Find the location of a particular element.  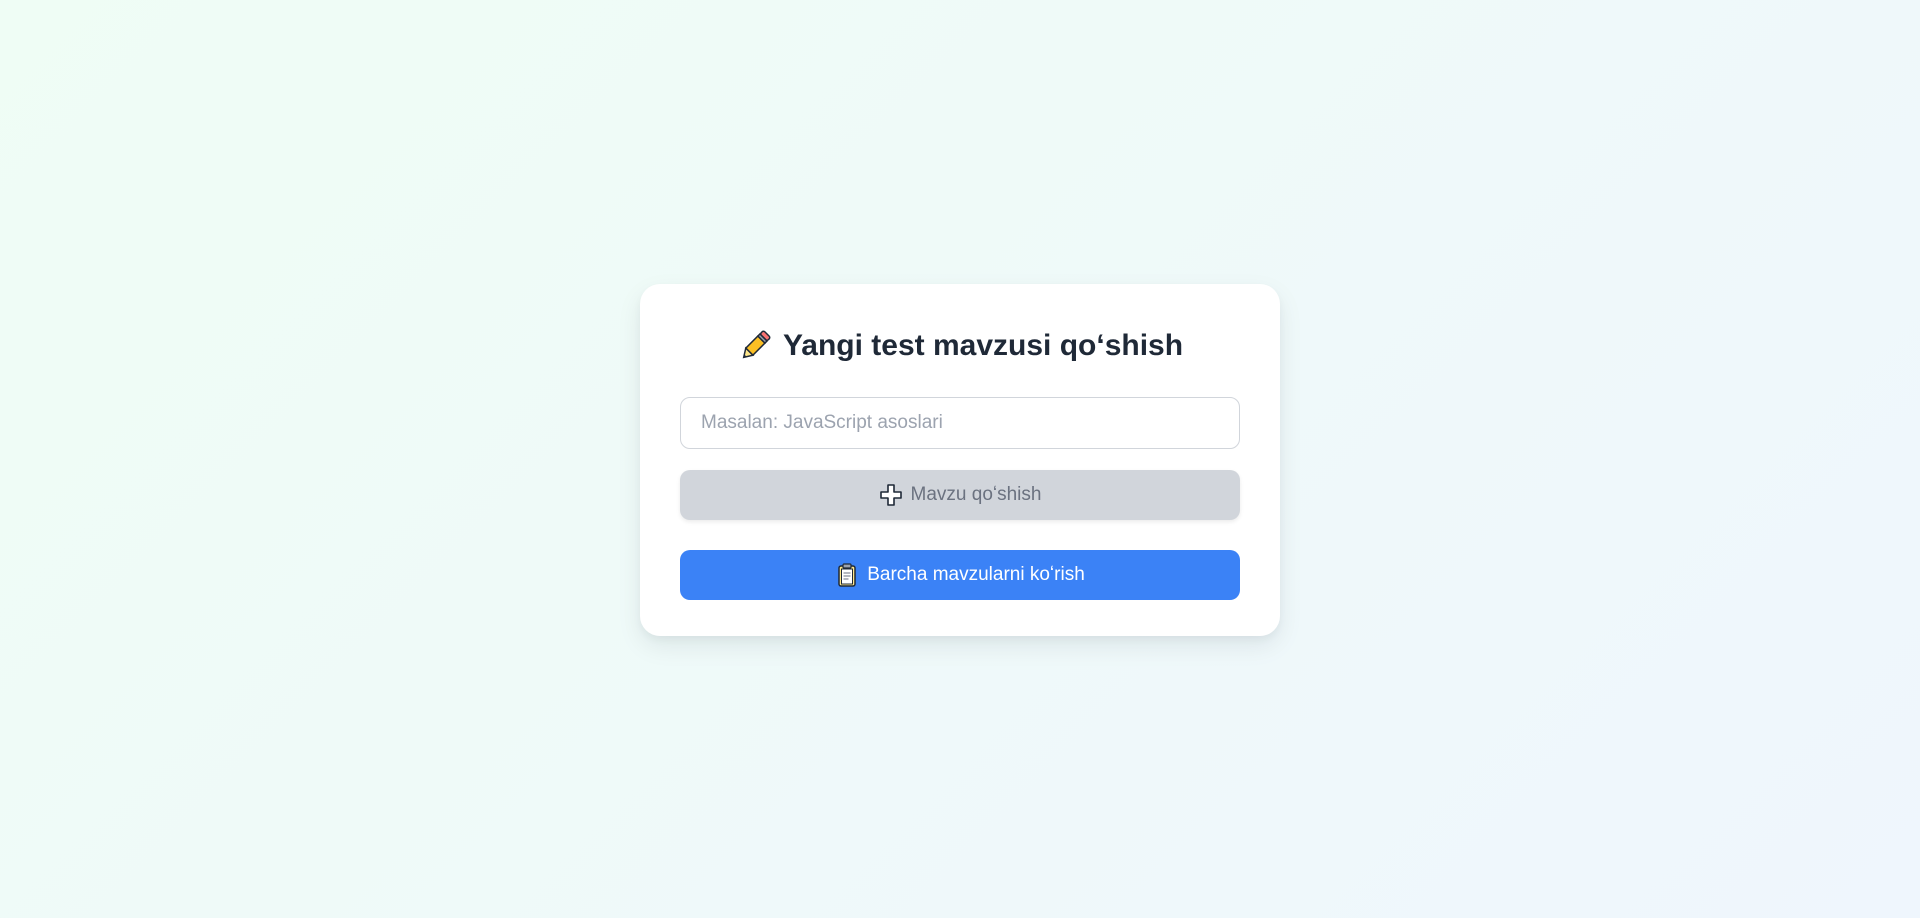

clipboard-icon is located at coordinates (847, 575).